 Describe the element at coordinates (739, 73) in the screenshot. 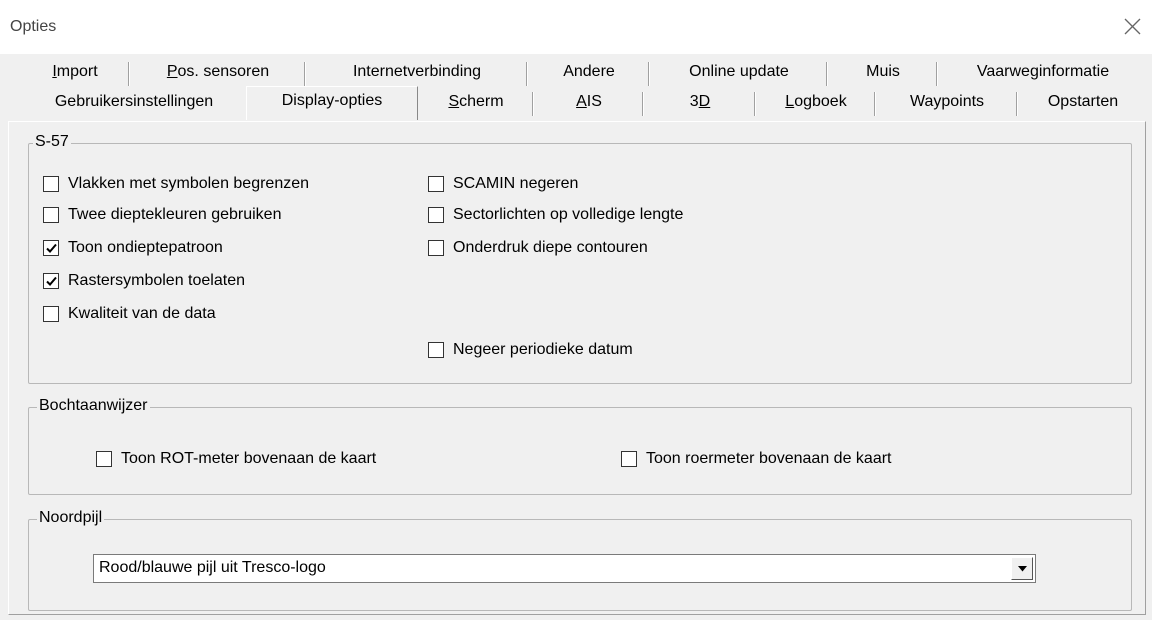

I see `tab-online-update: Online update` at that location.